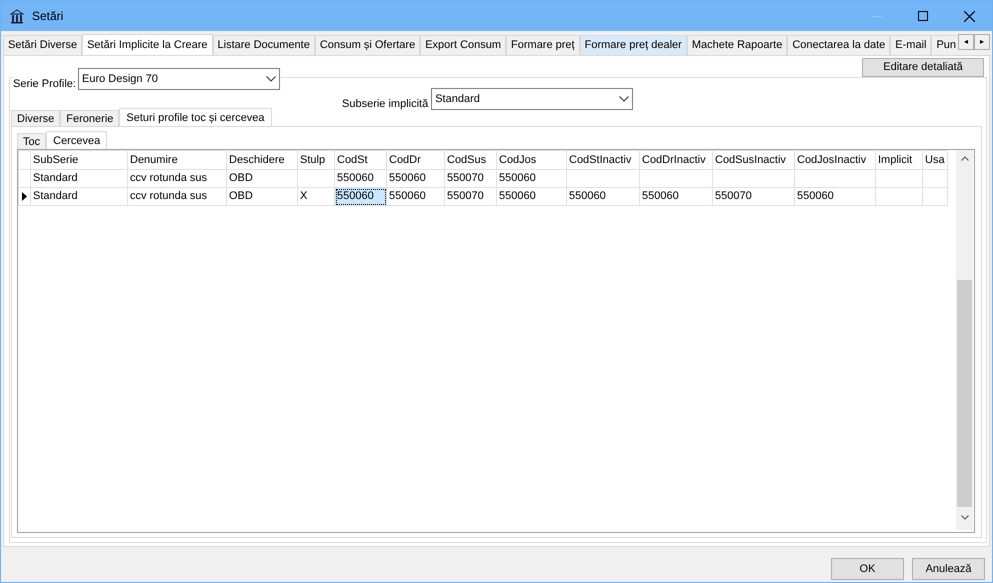 The image size is (993, 583). What do you see at coordinates (532, 99) in the screenshot?
I see `subserie-dropdown: Standard` at bounding box center [532, 99].